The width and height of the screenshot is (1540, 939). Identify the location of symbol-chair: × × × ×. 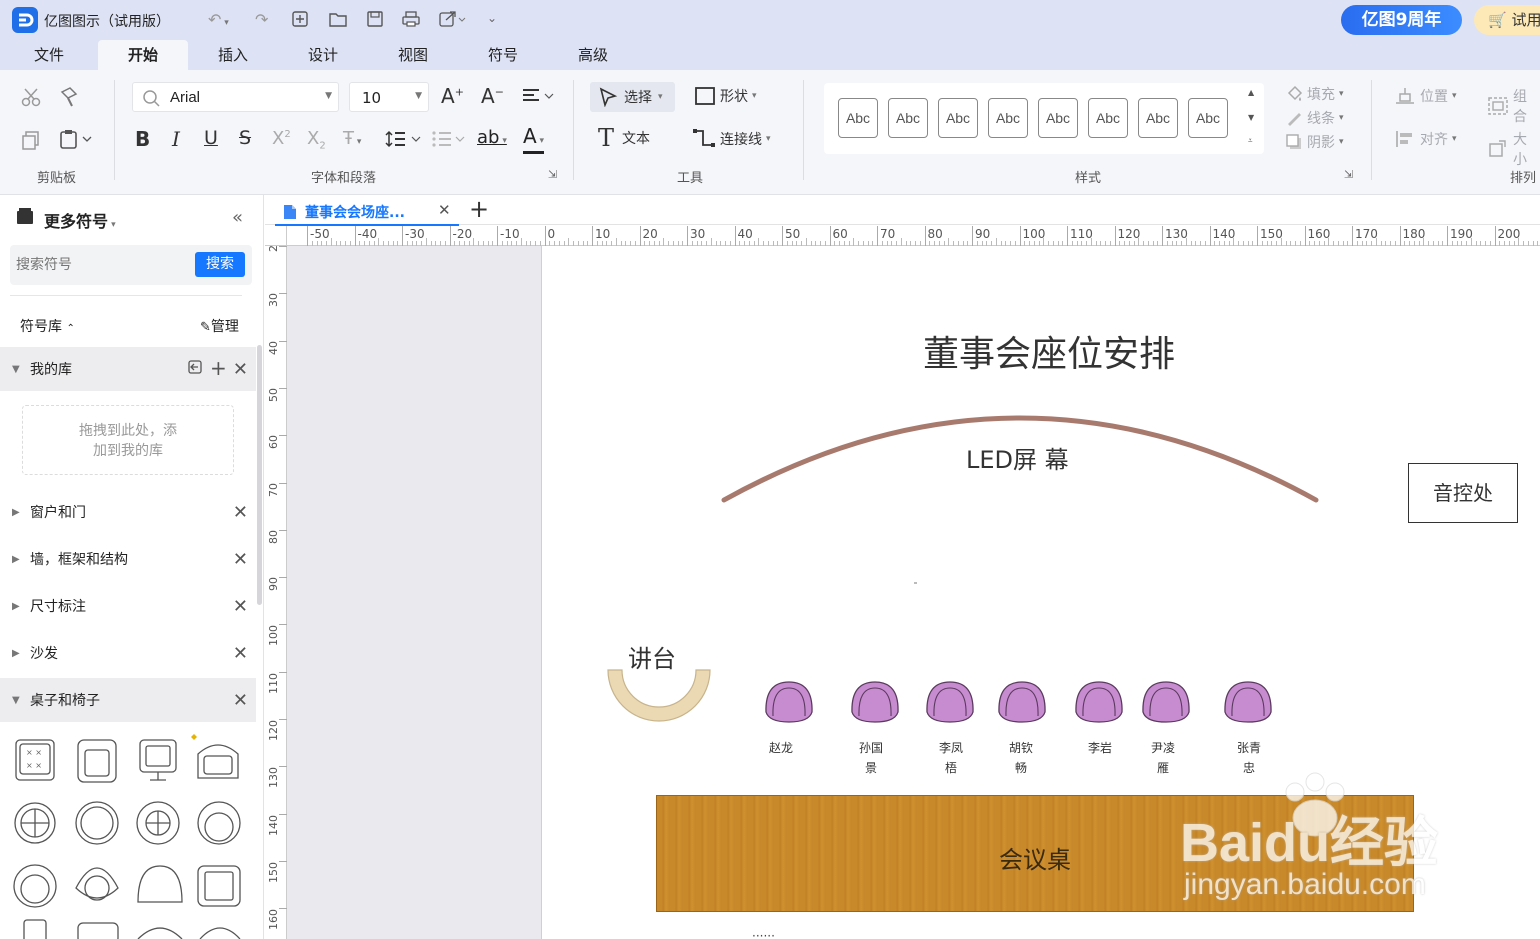
(35, 760).